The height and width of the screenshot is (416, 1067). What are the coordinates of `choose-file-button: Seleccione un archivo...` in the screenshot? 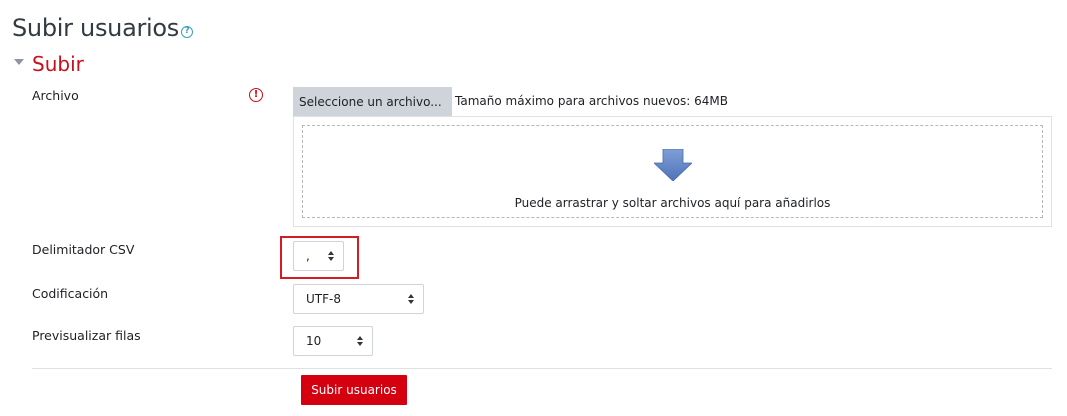 It's located at (372, 101).